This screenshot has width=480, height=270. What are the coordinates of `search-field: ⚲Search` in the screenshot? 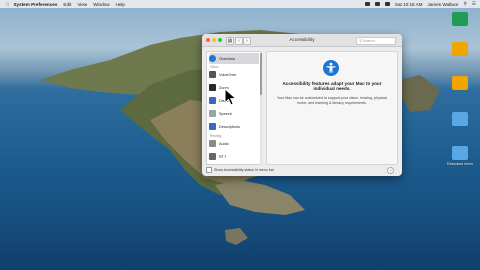 It's located at (376, 41).